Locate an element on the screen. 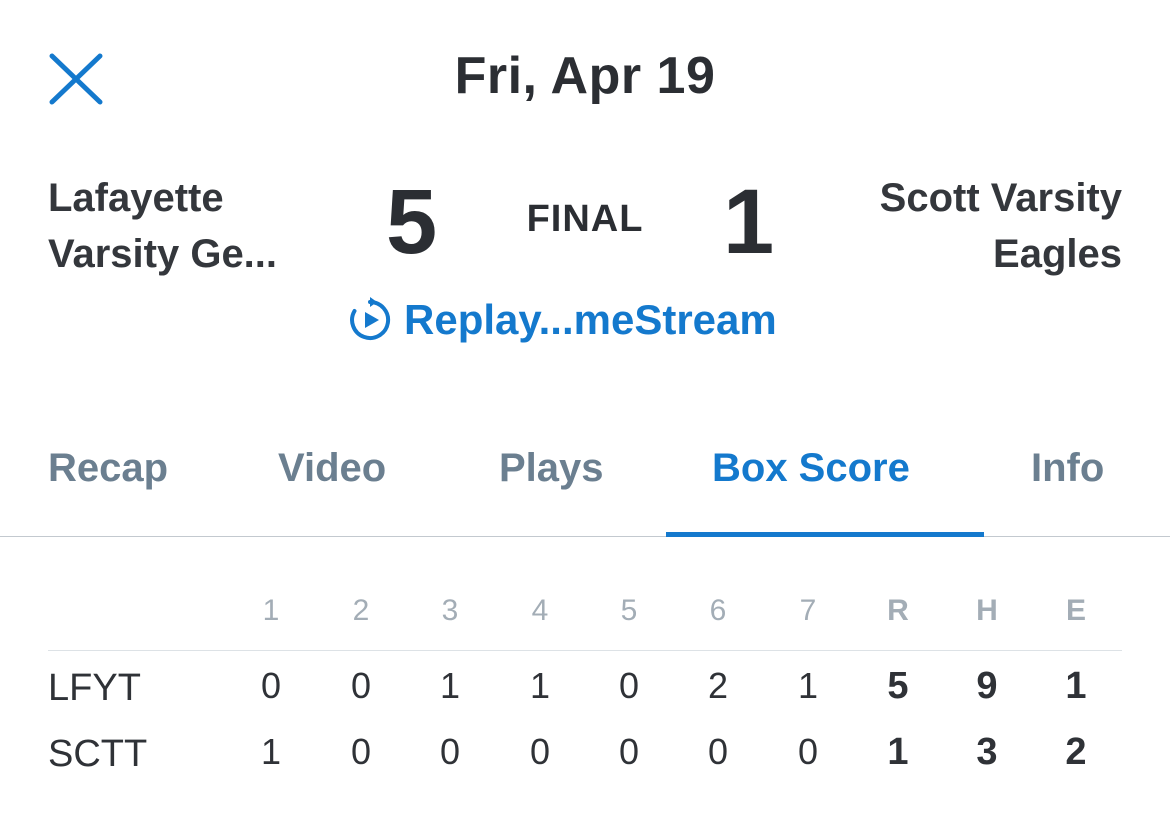 This screenshot has width=1170, height=833. tab-box-score: Box Score is located at coordinates (811, 468).